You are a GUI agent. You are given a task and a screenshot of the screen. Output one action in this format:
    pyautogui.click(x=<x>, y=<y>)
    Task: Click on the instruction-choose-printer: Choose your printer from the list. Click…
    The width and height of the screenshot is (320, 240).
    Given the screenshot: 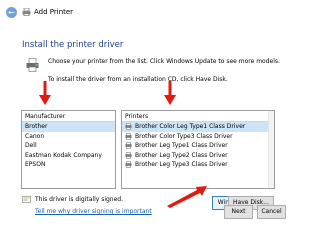 What is the action you would take?
    pyautogui.click(x=164, y=61)
    